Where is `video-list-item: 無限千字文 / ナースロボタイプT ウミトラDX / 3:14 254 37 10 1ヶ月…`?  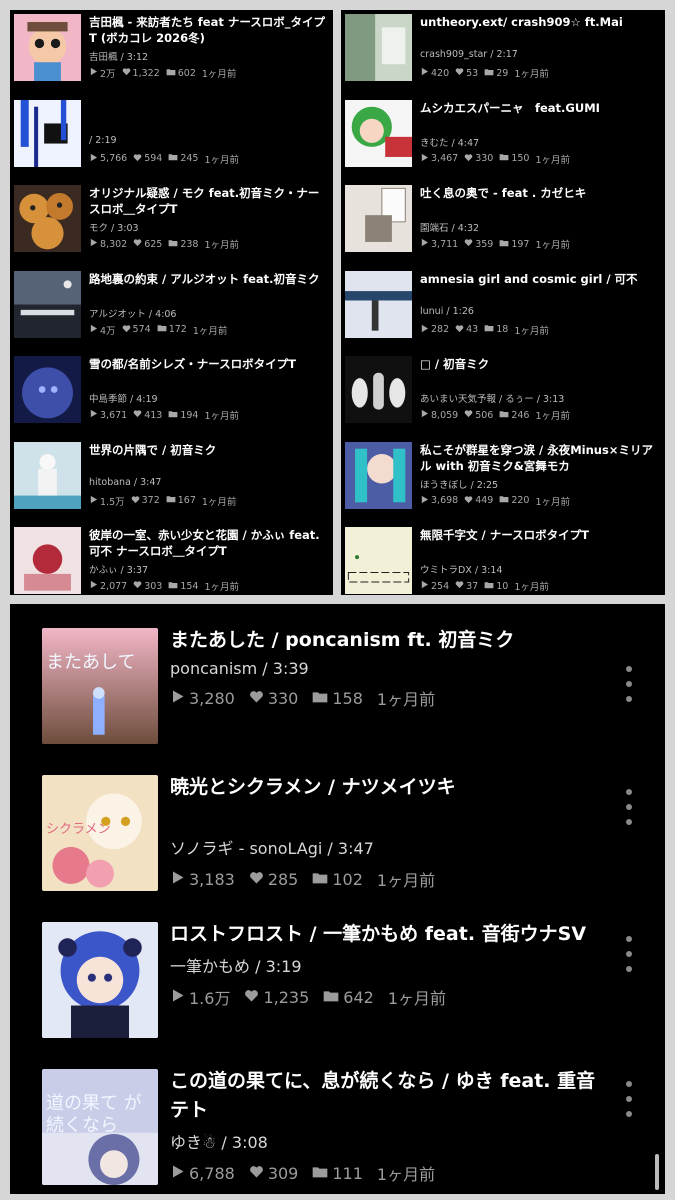 video-list-item: 無限千字文 / ナースロボタイプT ウミトラDX / 3:14 254 37 10 1ヶ月… is located at coordinates (503, 559).